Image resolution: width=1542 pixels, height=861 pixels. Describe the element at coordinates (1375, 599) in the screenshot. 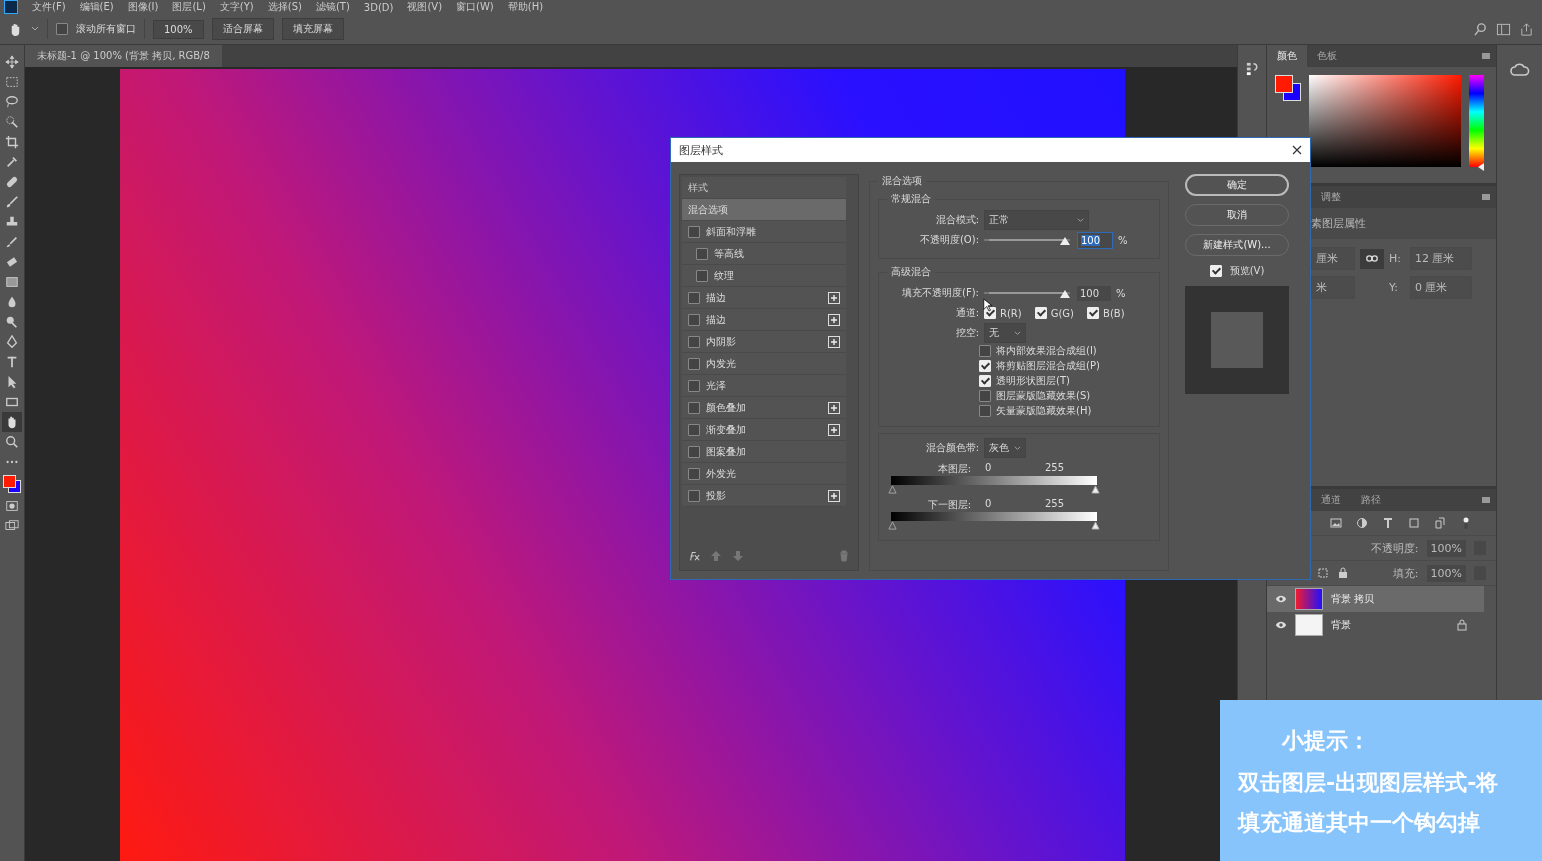

I see `layer-row: 背景 拷贝` at that location.